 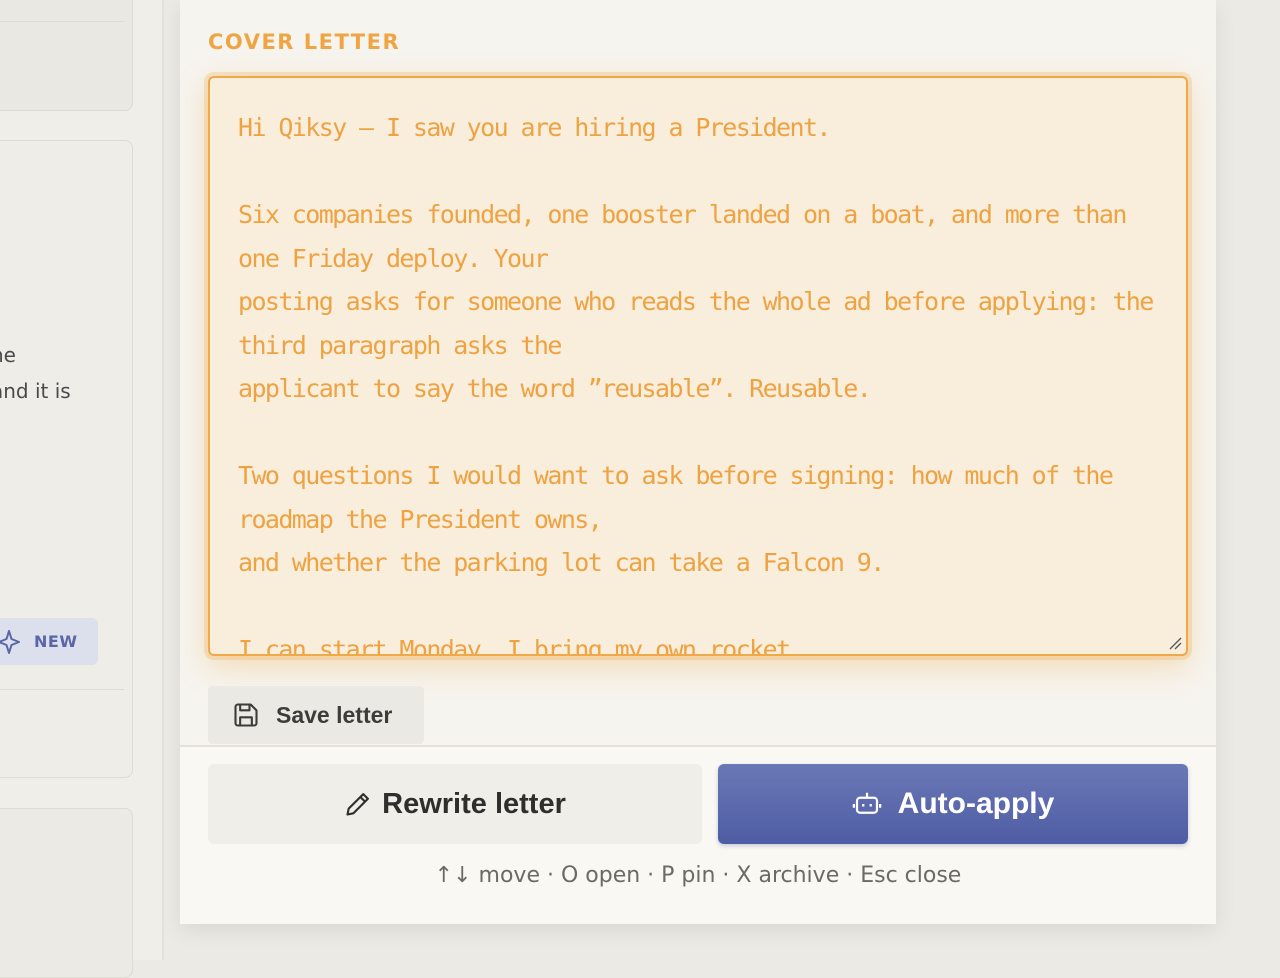 What do you see at coordinates (1175, 643) in the screenshot?
I see `resize-handle-icon` at bounding box center [1175, 643].